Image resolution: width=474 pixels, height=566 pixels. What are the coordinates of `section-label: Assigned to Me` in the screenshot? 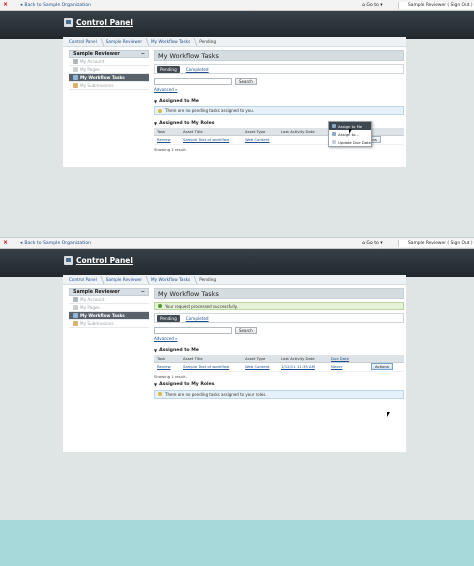 It's located at (179, 350).